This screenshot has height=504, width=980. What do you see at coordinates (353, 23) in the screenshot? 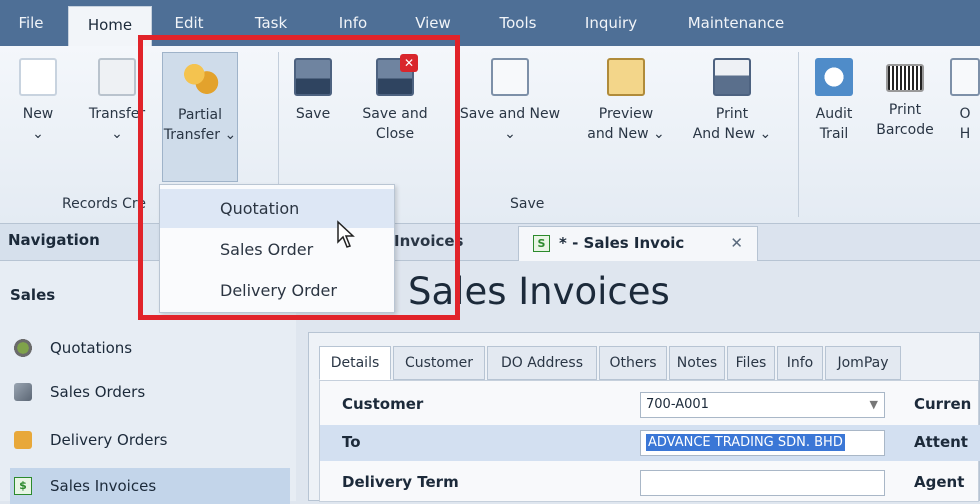
I see `menu-info: Info` at bounding box center [353, 23].